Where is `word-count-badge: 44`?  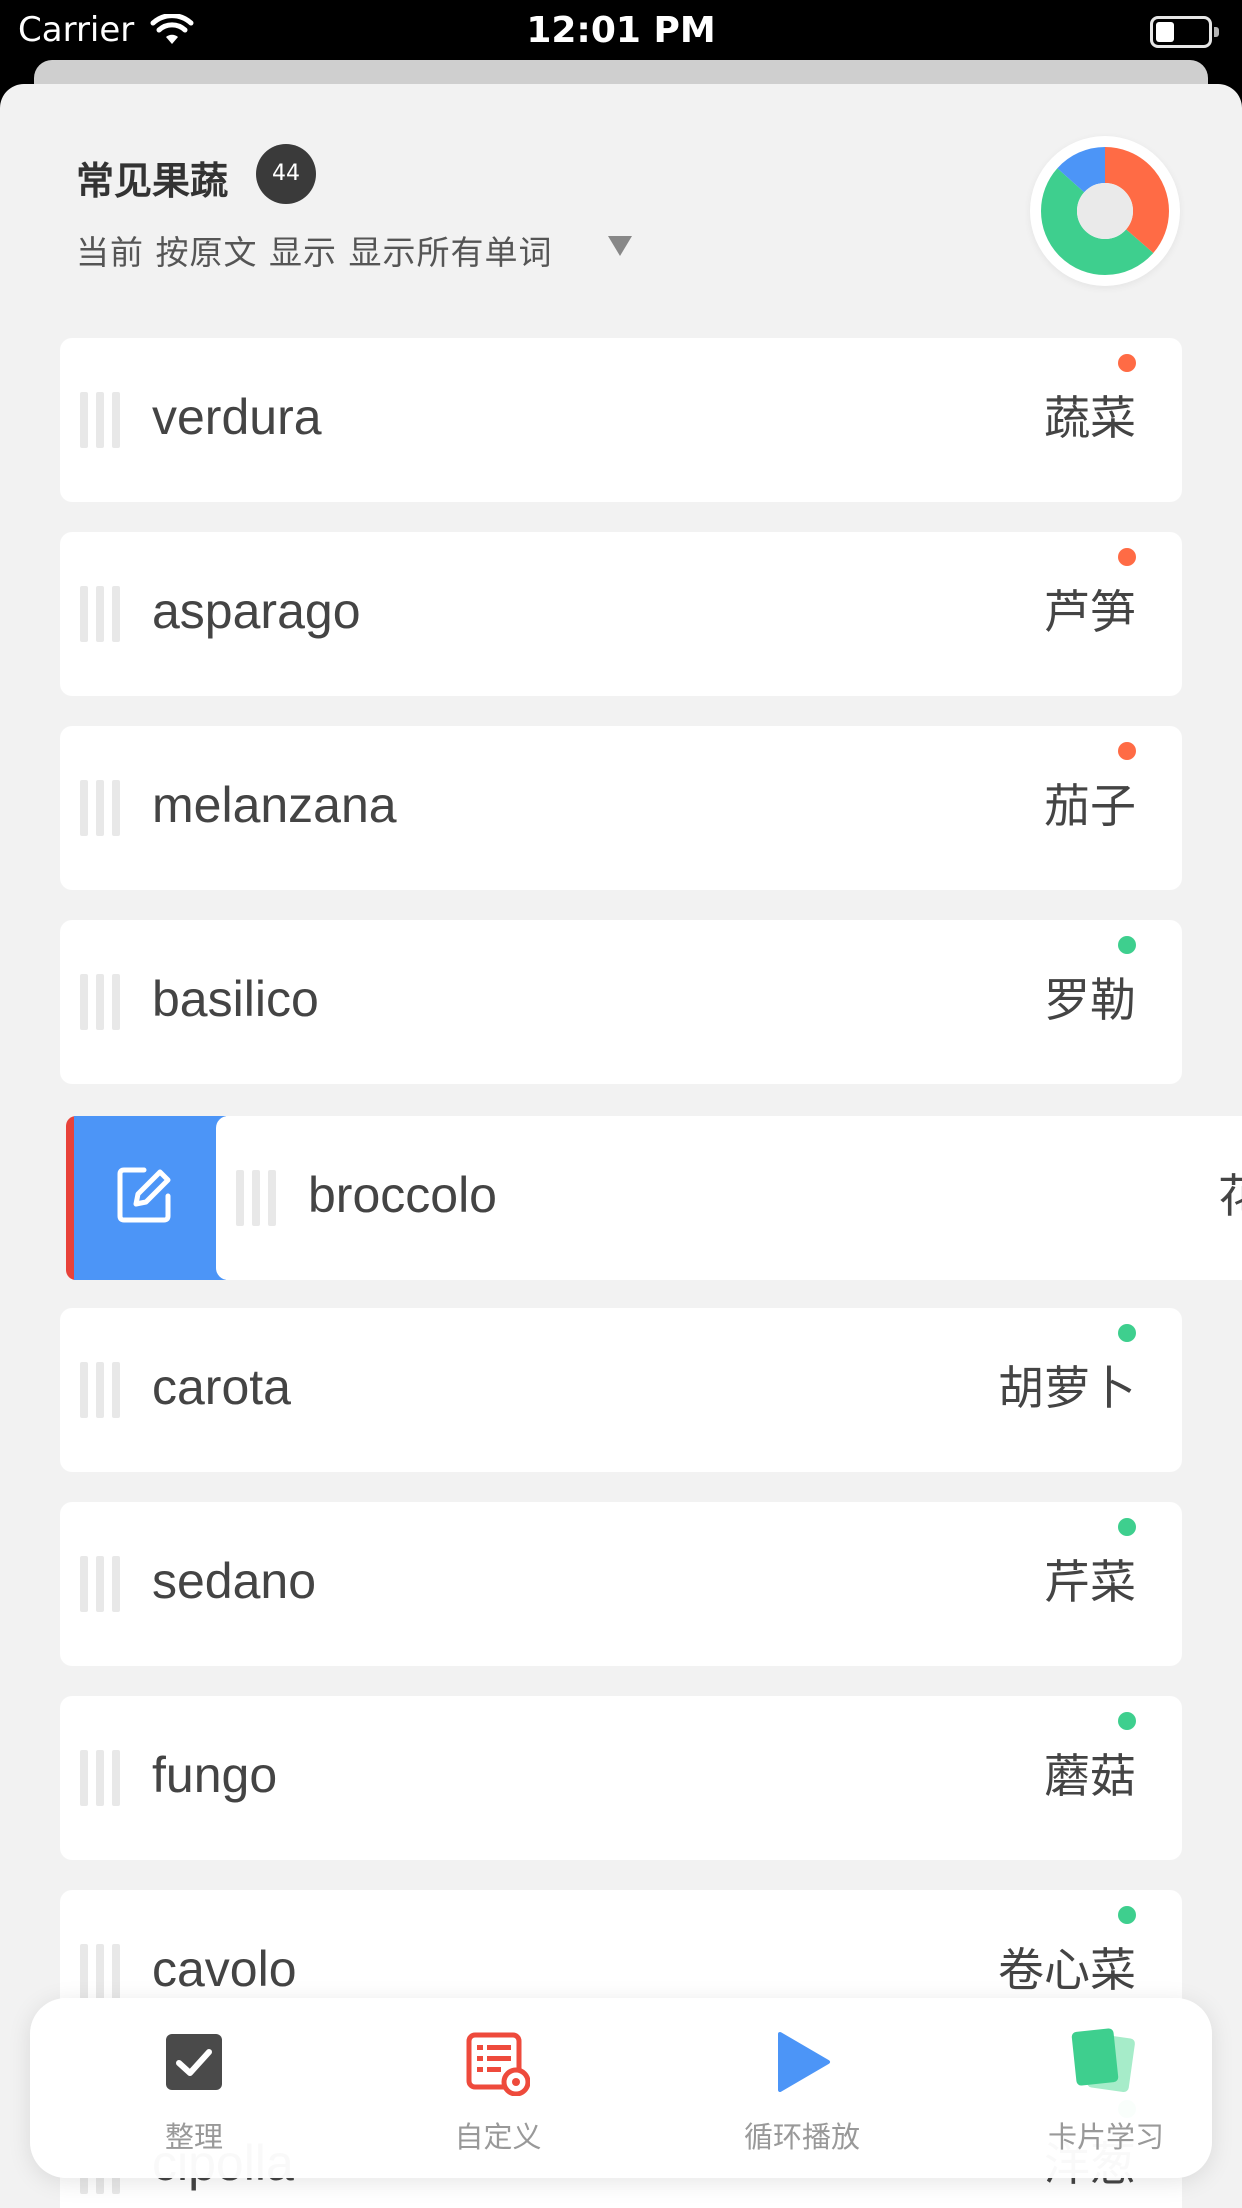
word-count-badge: 44 is located at coordinates (286, 174).